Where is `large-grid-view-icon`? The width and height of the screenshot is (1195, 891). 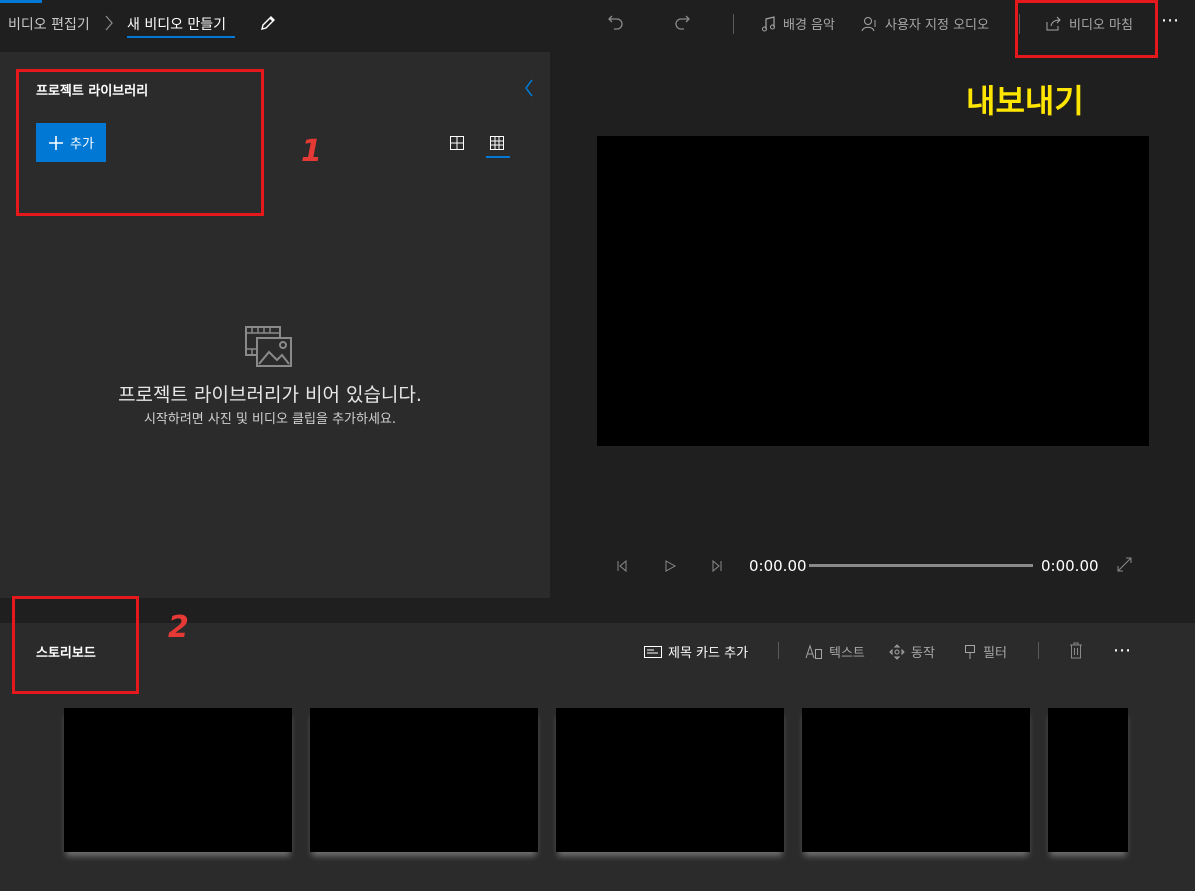
large-grid-view-icon is located at coordinates (457, 144).